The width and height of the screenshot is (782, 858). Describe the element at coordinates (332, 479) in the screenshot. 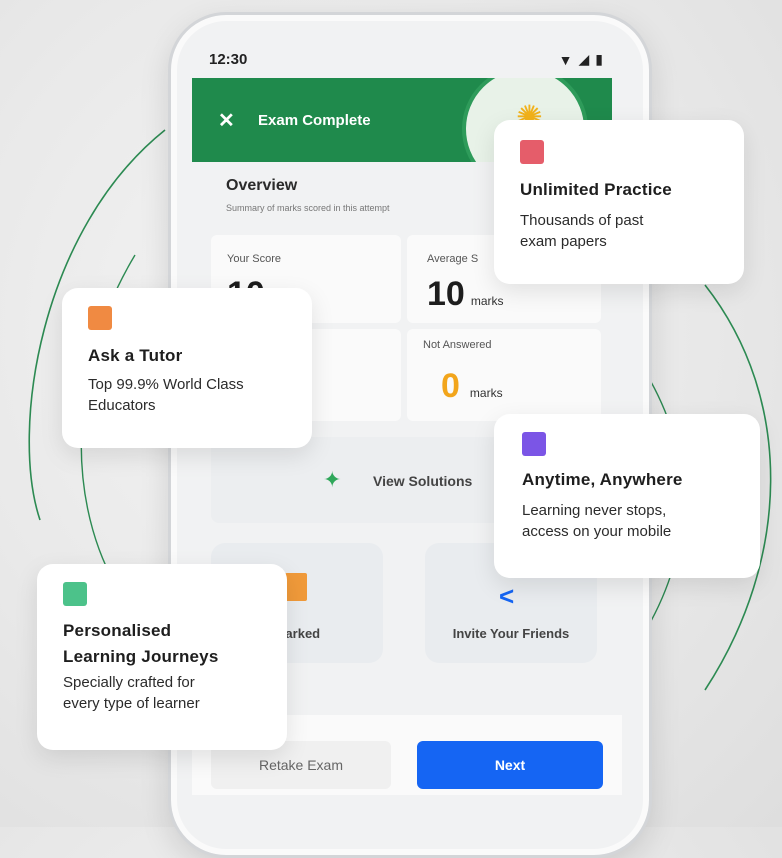

I see `lightbulb-icon: ✦` at that location.